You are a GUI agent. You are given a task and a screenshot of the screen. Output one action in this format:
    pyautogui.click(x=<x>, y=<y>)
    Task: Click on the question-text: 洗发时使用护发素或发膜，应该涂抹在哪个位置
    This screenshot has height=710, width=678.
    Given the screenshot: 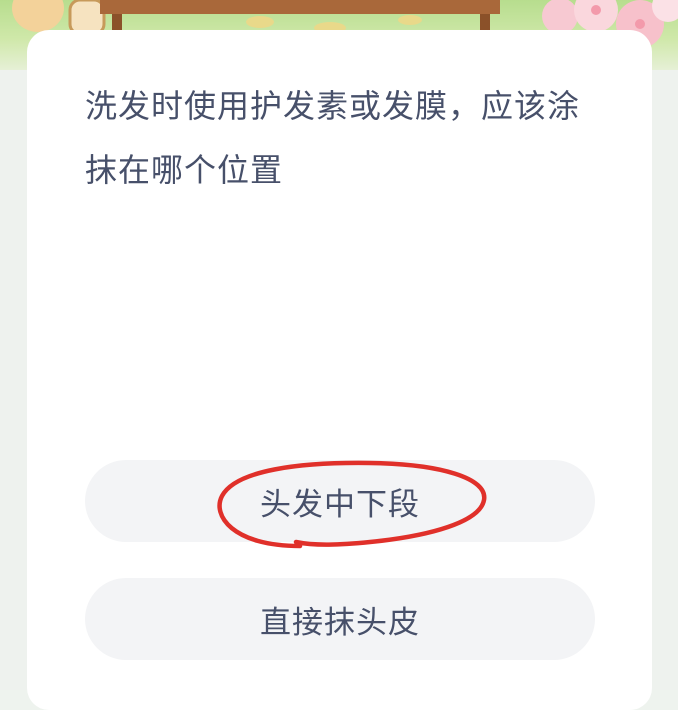 What is the action you would take?
    pyautogui.click(x=333, y=138)
    